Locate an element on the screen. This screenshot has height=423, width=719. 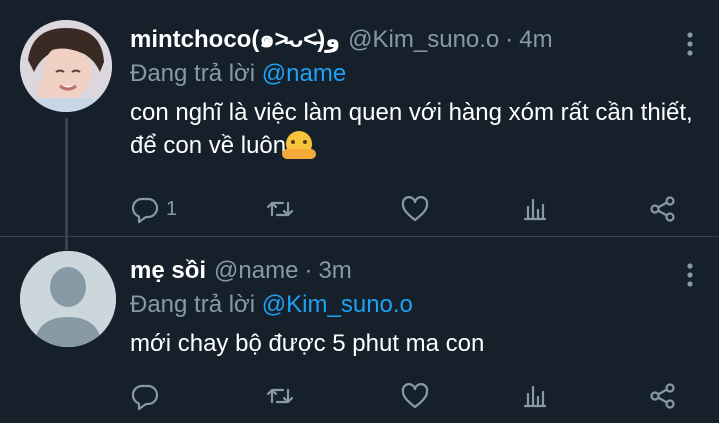
replying-to: Đang trả lời @name is located at coordinates (415, 74).